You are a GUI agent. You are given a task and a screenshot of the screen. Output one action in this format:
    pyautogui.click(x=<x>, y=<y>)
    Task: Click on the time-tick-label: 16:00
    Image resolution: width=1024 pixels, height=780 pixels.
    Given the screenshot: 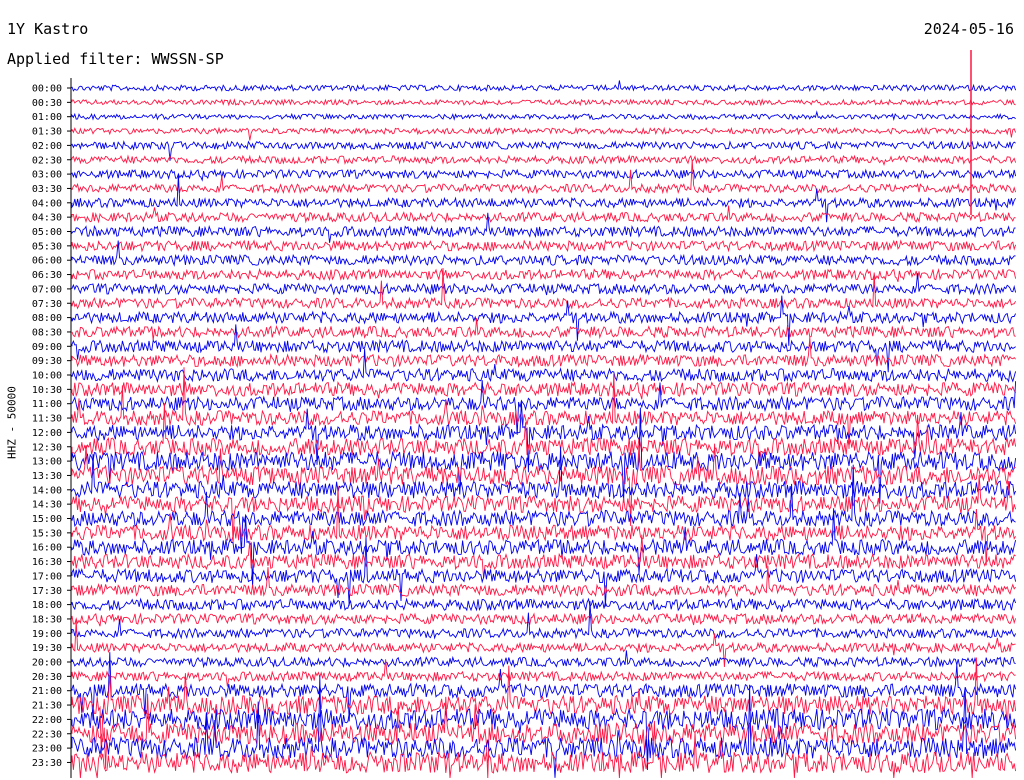 What is the action you would take?
    pyautogui.click(x=47, y=548)
    